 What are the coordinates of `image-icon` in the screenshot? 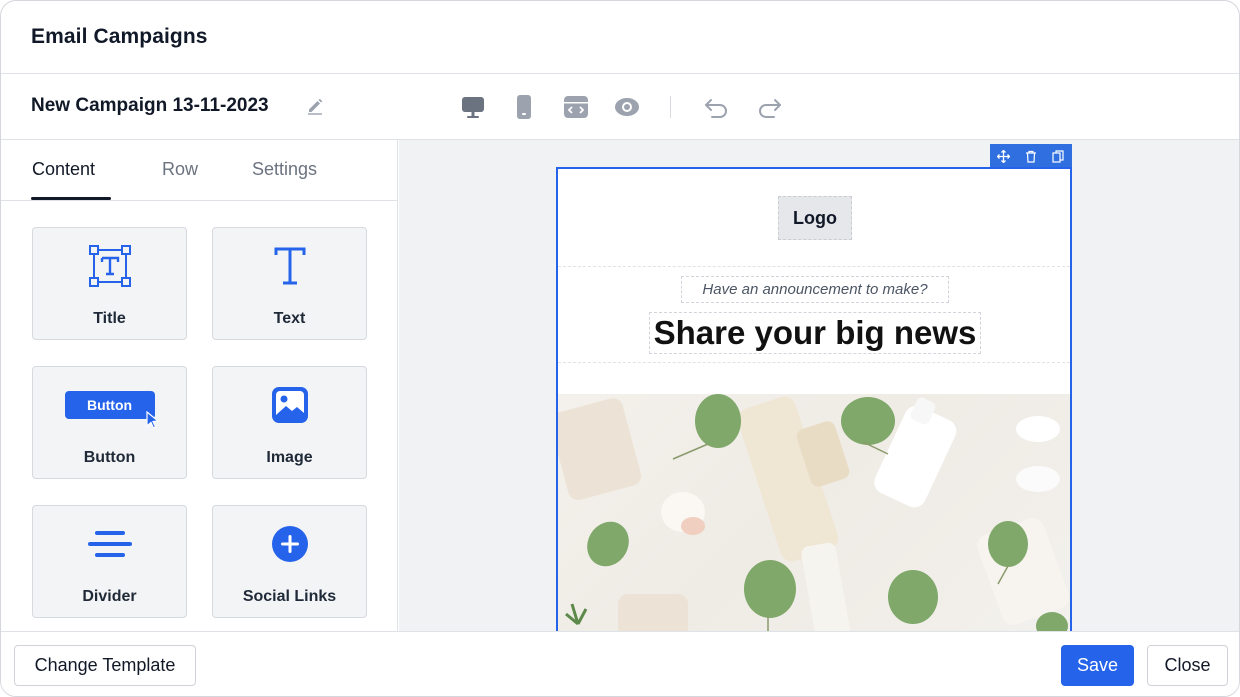 It's located at (289, 405).